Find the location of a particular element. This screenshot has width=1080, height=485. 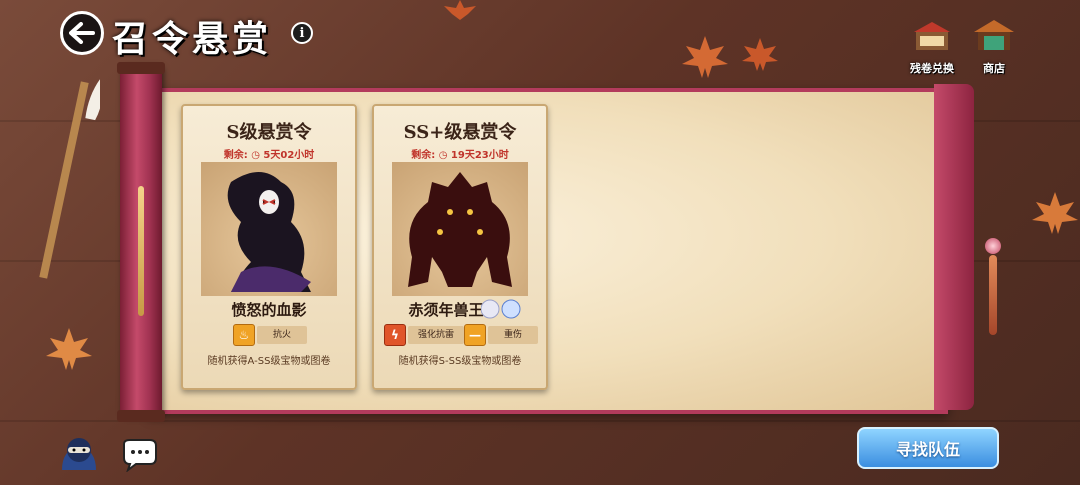

trait-badge: — 重伤 is located at coordinates (501, 335).